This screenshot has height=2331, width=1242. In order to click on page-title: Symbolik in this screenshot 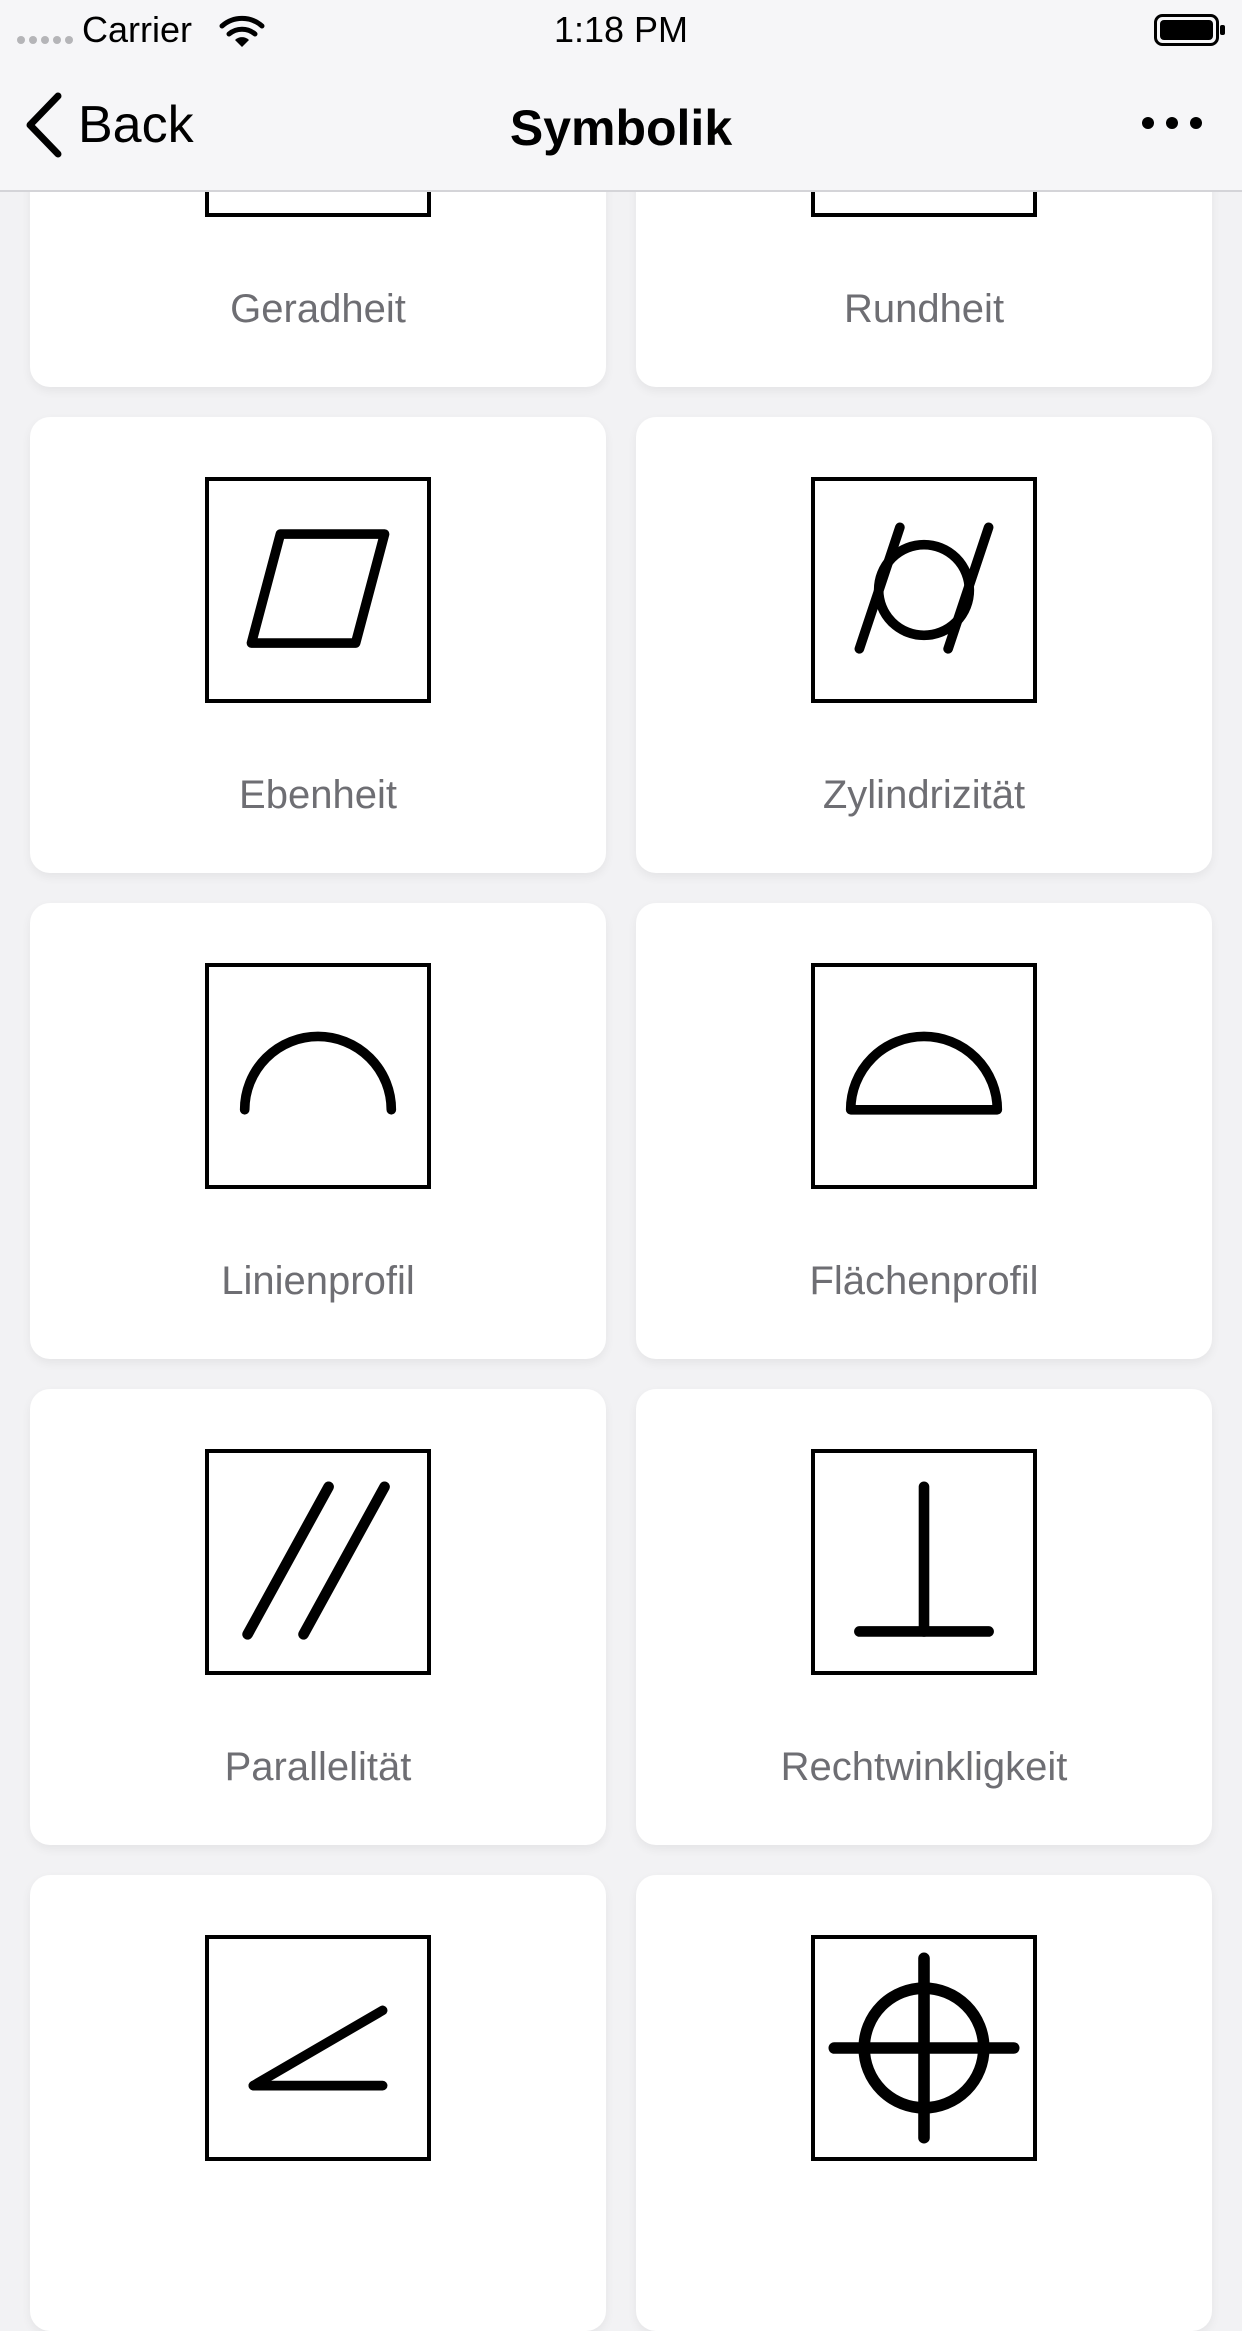, I will do `click(621, 128)`.